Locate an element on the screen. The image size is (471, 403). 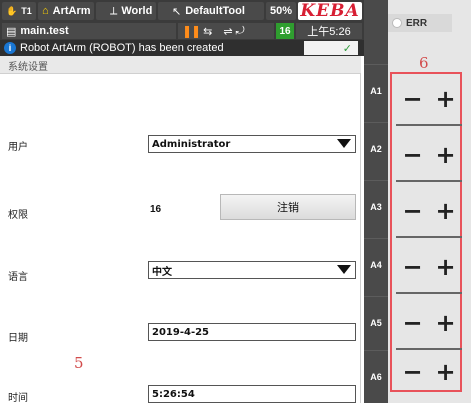
axis-a6: A6 is located at coordinates (376, 376).